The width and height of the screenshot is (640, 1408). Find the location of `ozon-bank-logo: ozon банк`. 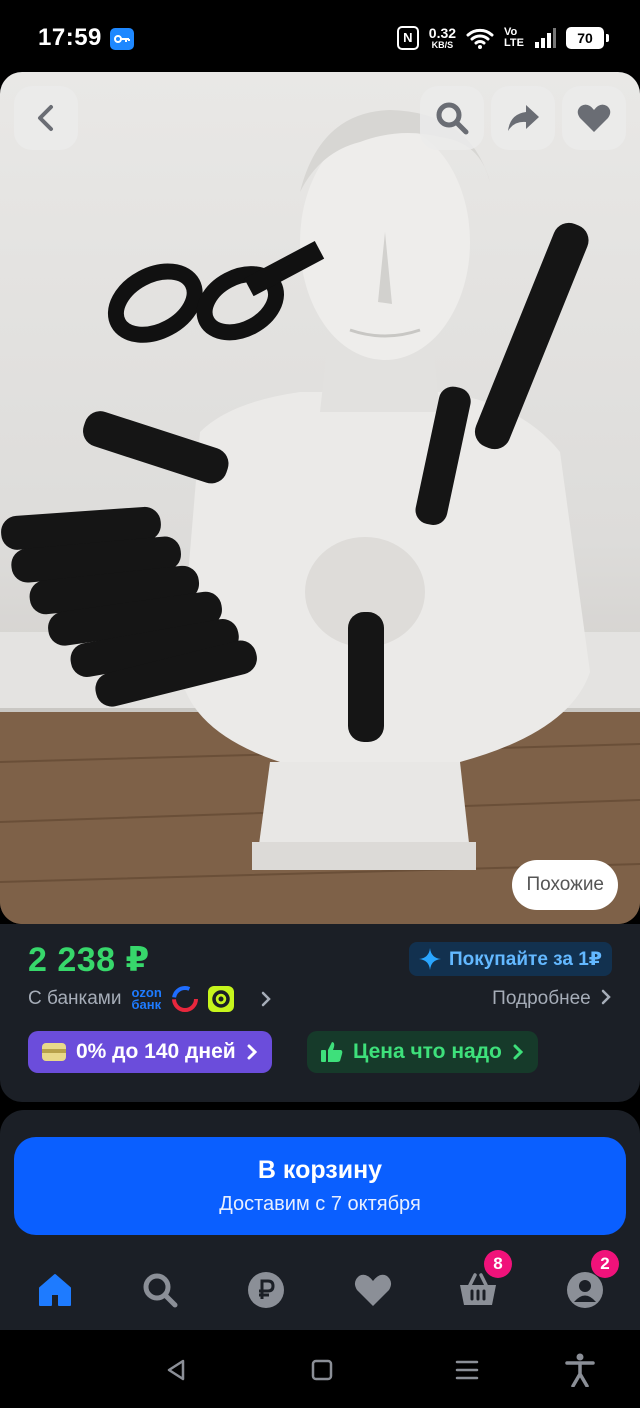

ozon-bank-logo: ozon банк is located at coordinates (146, 999).